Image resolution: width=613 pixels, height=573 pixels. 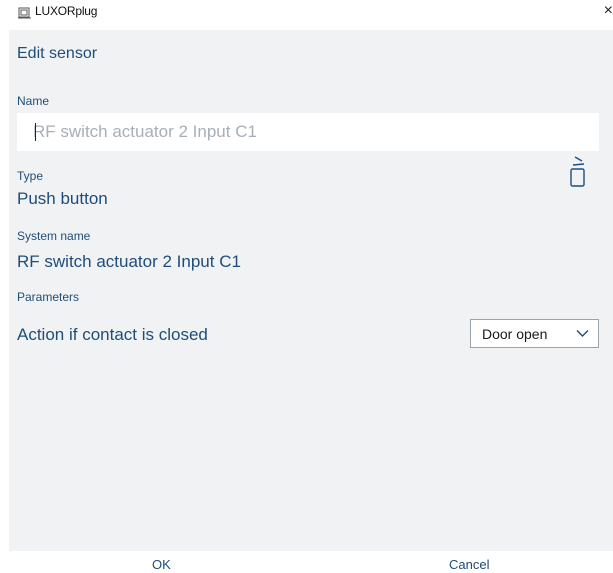 I want to click on dialog-header: Edit sensor, so click(x=311, y=53).